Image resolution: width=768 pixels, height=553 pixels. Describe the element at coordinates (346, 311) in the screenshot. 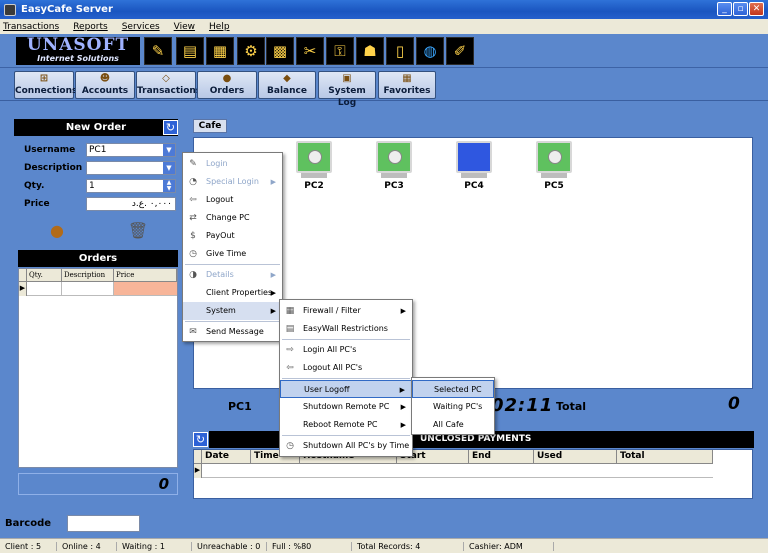

I see `menu-item-firewall-filter: ▦ Firewall / Filter ▶` at that location.